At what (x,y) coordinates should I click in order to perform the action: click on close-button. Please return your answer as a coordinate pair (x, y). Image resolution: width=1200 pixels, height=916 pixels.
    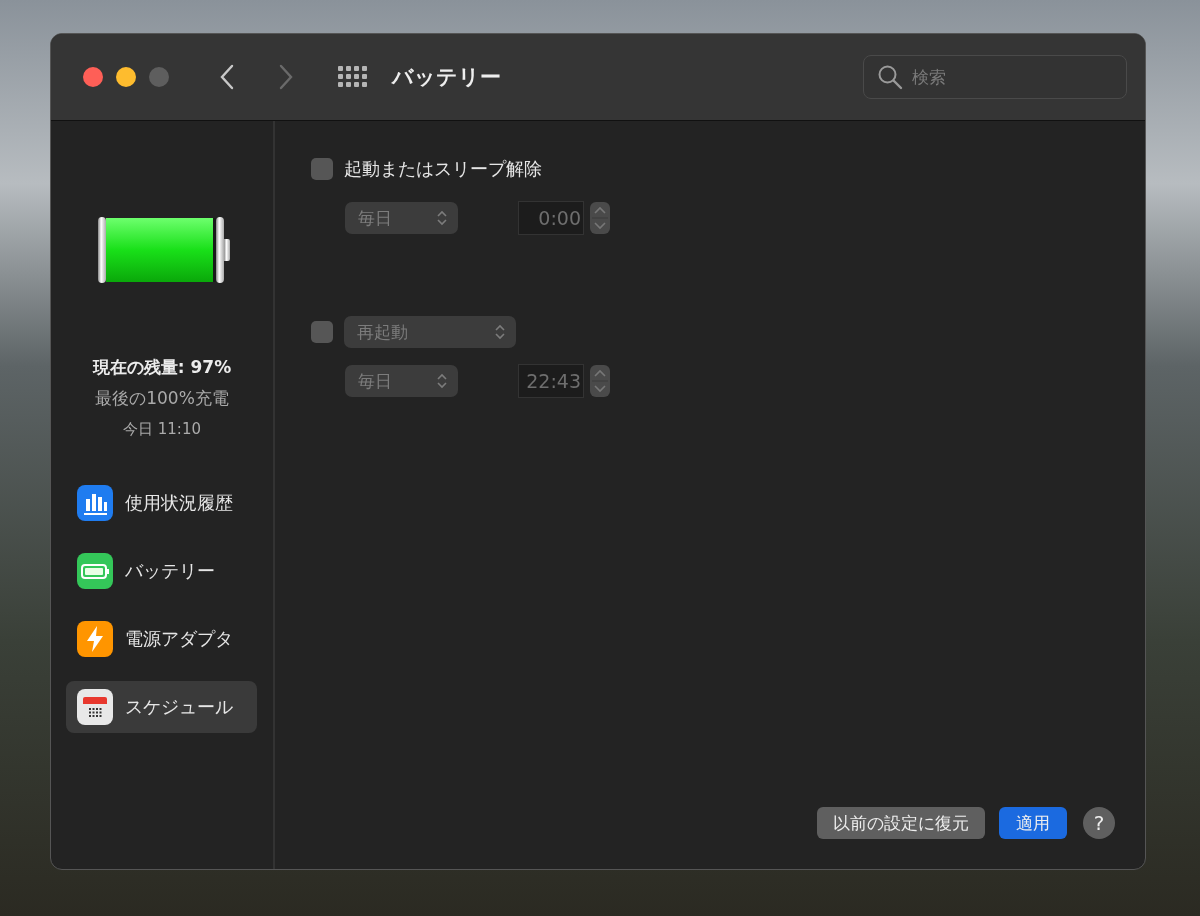
    Looking at the image, I should click on (93, 77).